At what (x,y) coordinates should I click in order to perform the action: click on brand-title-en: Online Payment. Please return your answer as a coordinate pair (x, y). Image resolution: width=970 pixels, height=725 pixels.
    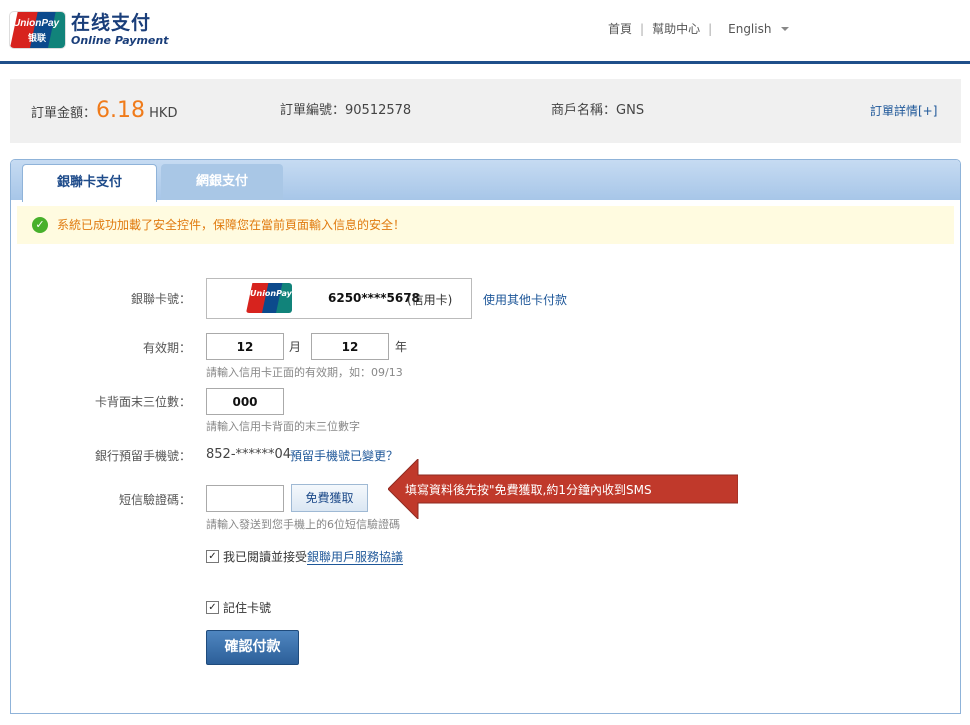
    Looking at the image, I should click on (120, 40).